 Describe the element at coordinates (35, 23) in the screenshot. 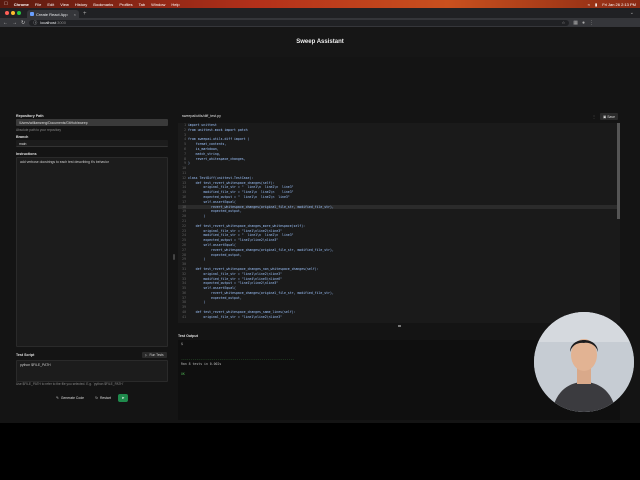

I see `info-icon: ⓘ` at that location.